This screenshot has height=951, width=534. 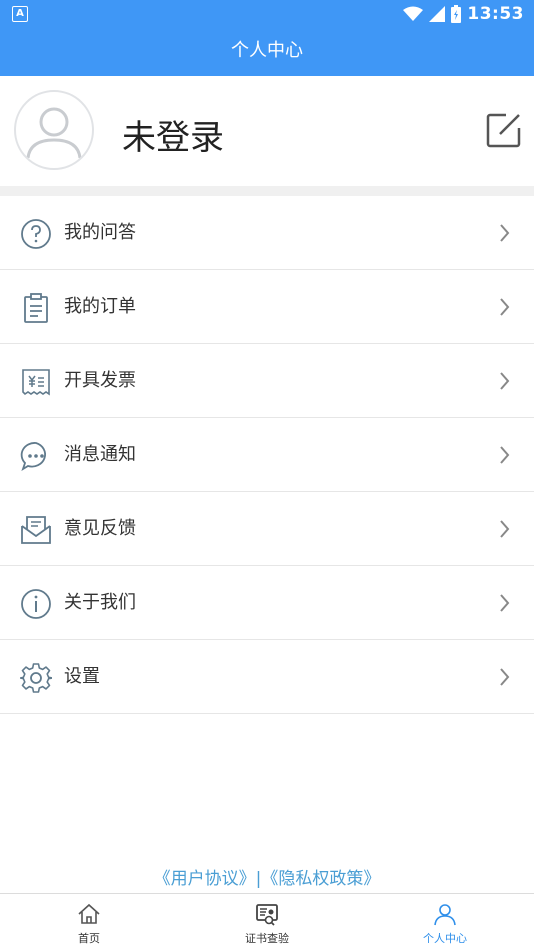 I want to click on privacy-policy-link: 《隐私权政策》, so click(x=320, y=879).